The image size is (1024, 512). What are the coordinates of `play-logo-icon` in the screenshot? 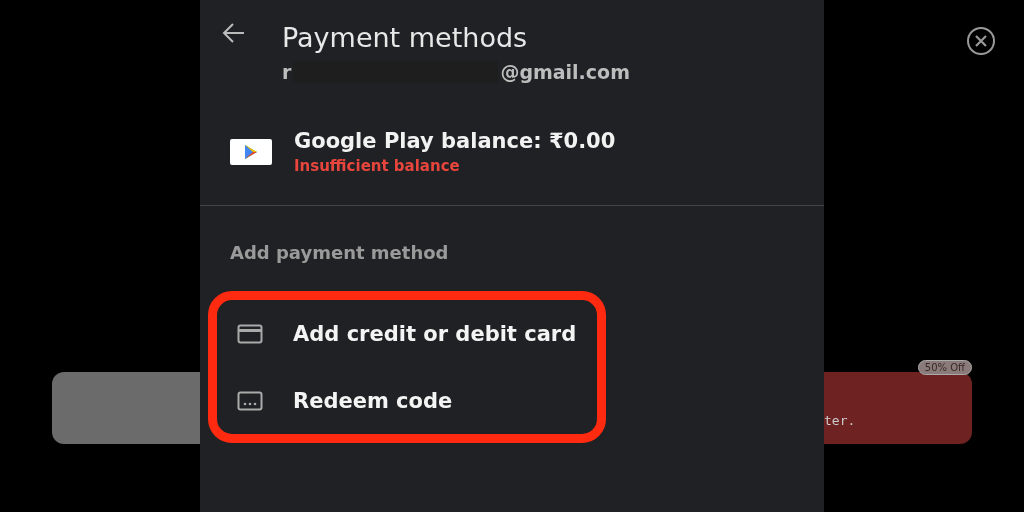 It's located at (251, 152).